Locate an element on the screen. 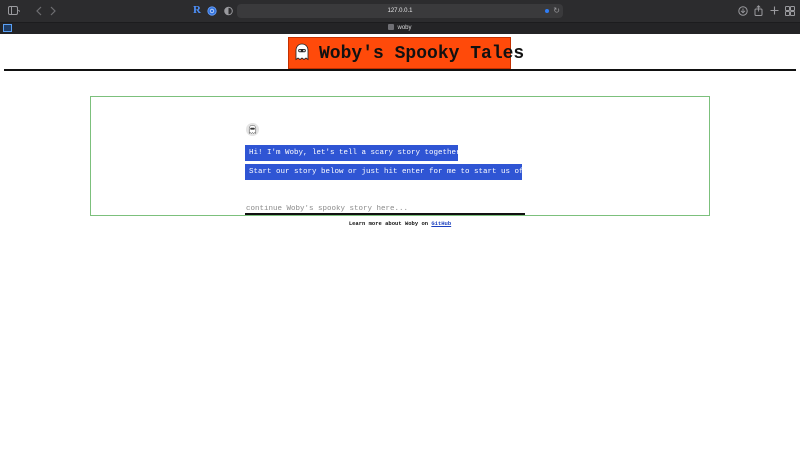  media-indicator-icon is located at coordinates (547, 11).